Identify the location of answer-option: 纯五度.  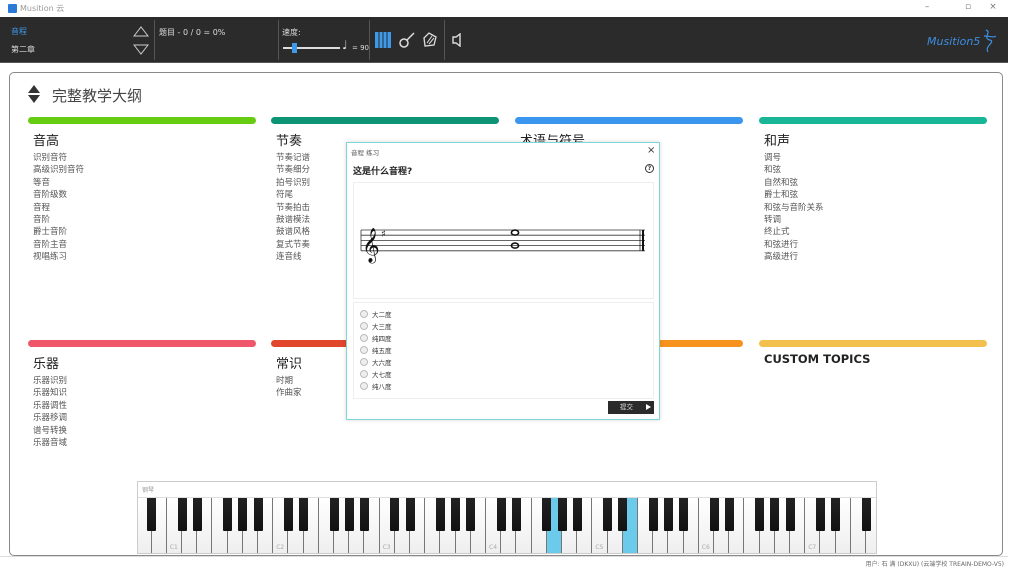
(376, 350).